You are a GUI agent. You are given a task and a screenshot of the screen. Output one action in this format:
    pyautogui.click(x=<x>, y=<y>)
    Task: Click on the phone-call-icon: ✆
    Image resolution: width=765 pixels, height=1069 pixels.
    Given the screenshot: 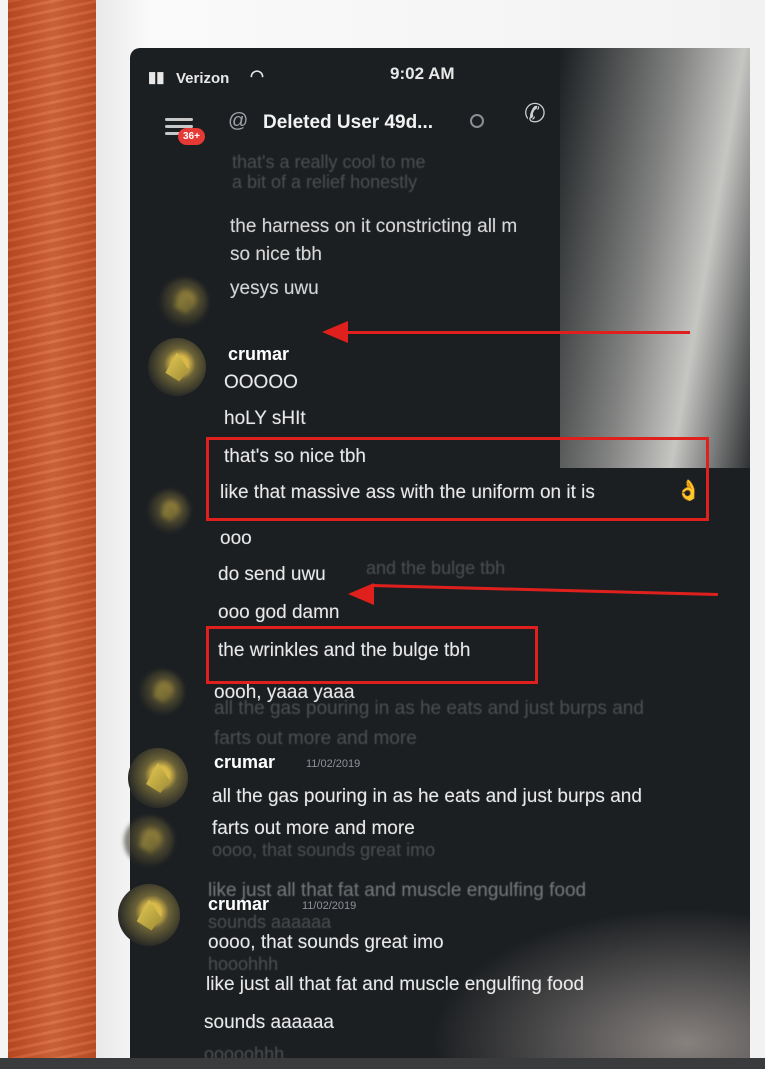 What is the action you would take?
    pyautogui.click(x=540, y=114)
    